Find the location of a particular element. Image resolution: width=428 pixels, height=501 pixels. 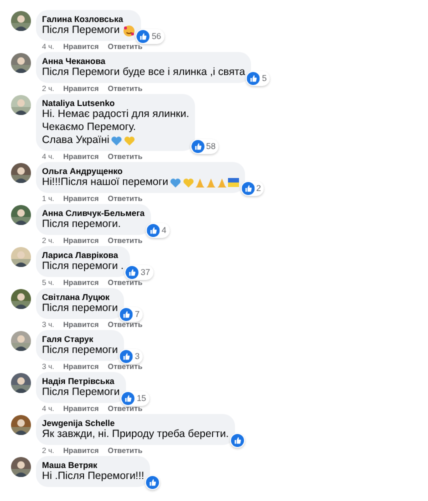

author-name: Jewgenija Schelle is located at coordinates (135, 423).